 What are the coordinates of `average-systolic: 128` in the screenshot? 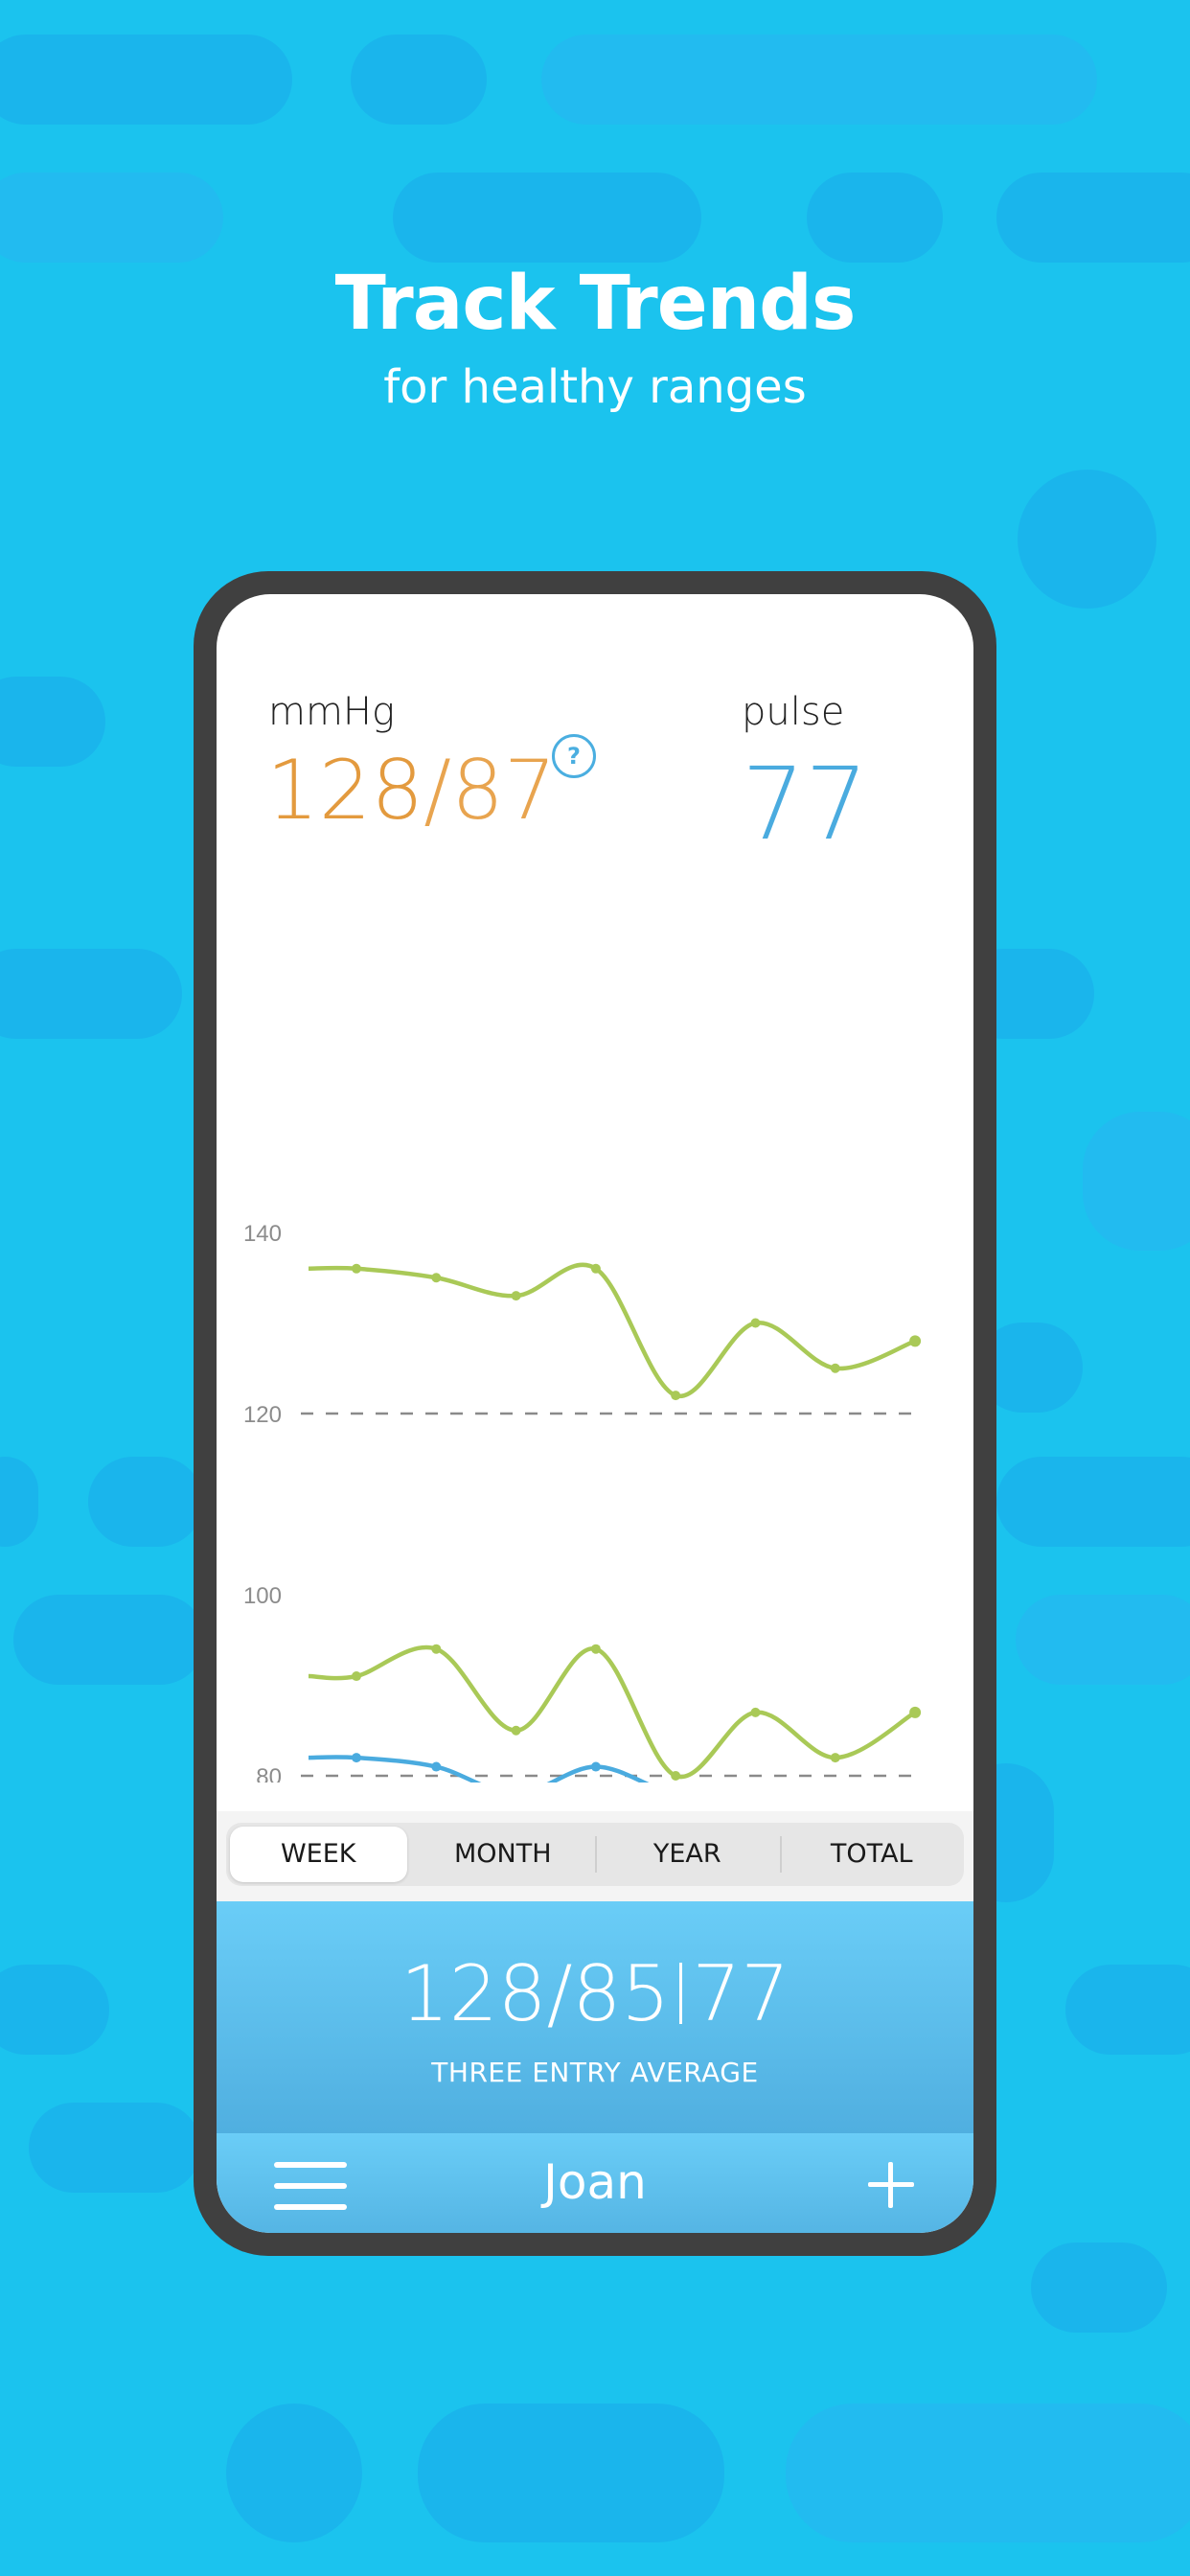 It's located at (474, 1993).